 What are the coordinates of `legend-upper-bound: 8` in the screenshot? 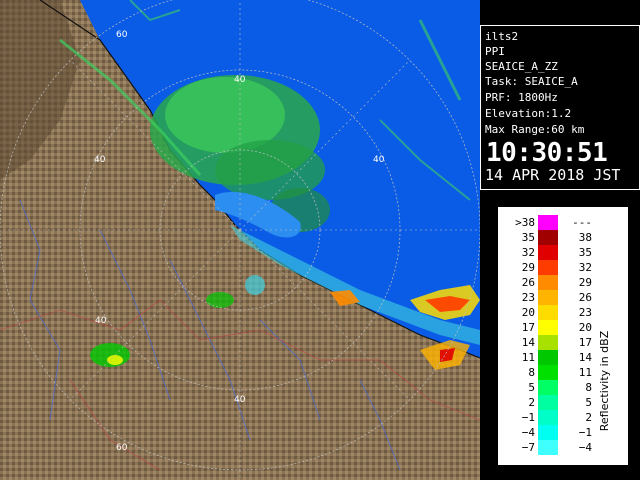 It's located at (588, 387).